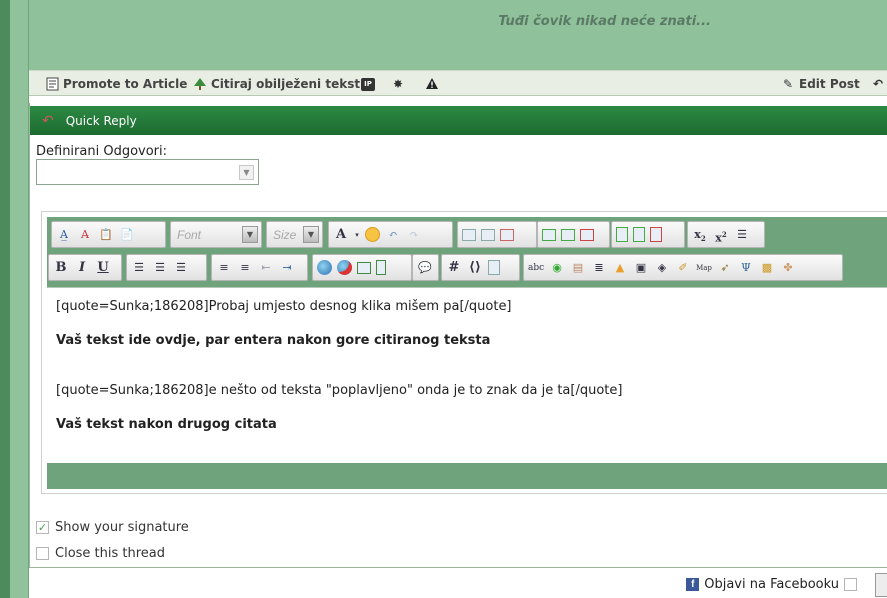 Image resolution: width=887 pixels, height=598 pixels. Describe the element at coordinates (881, 585) in the screenshot. I see `submit-button` at that location.